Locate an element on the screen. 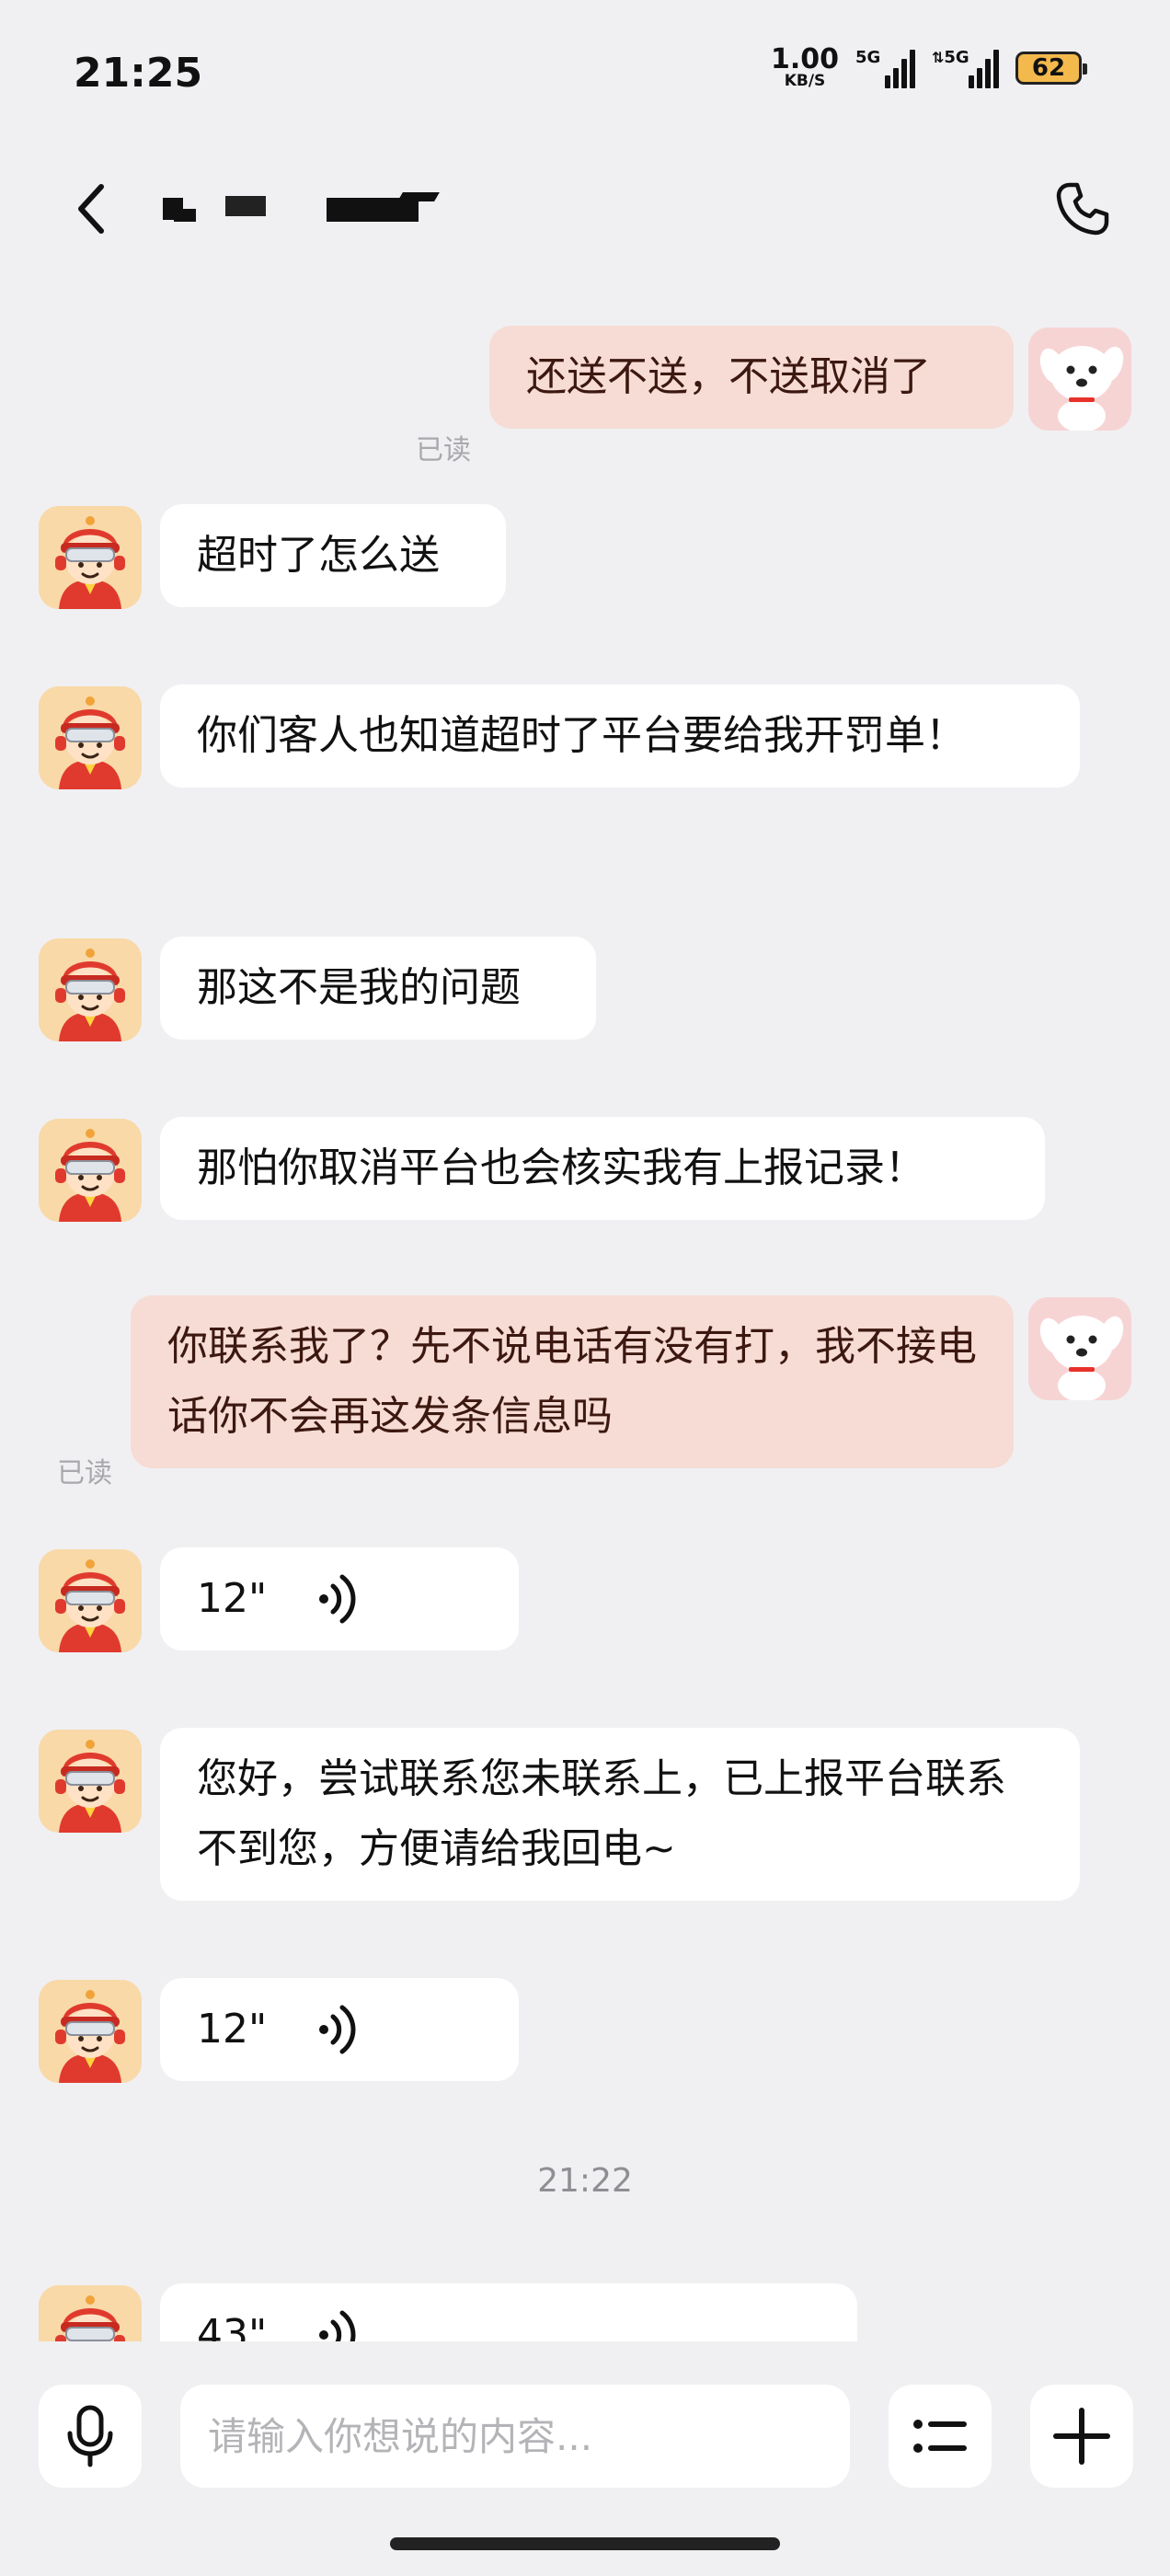 This screenshot has height=2576, width=1170. sent-message-bubble: 还送不送，不送取消了 is located at coordinates (751, 377).